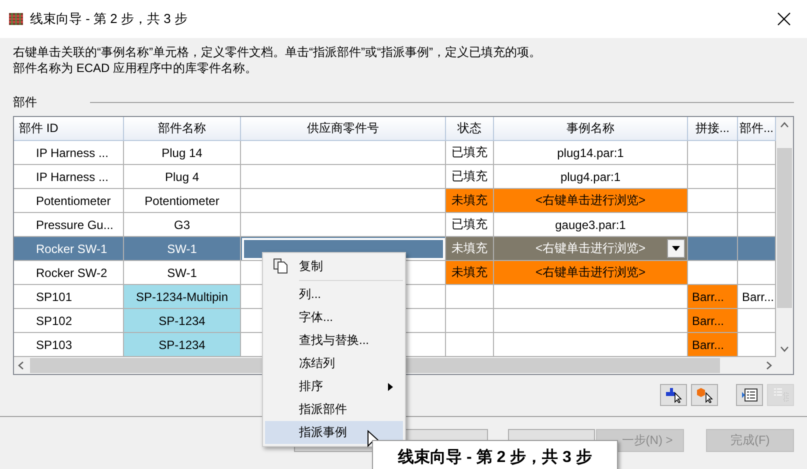  I want to click on instruction-text: 部件名称为 ECAD 应用程序中的库零件名称。, so click(135, 68).